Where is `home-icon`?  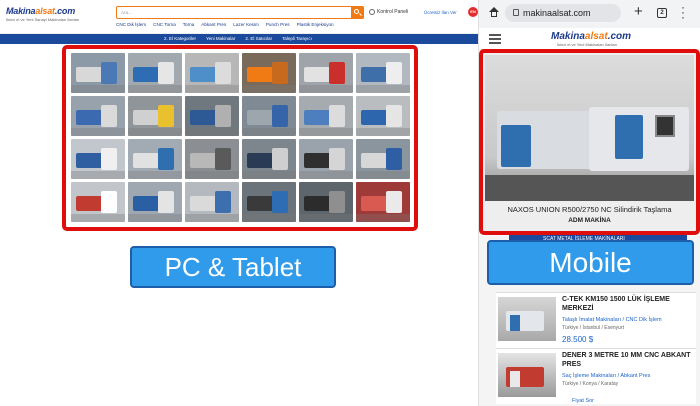
home-icon is located at coordinates (494, 12).